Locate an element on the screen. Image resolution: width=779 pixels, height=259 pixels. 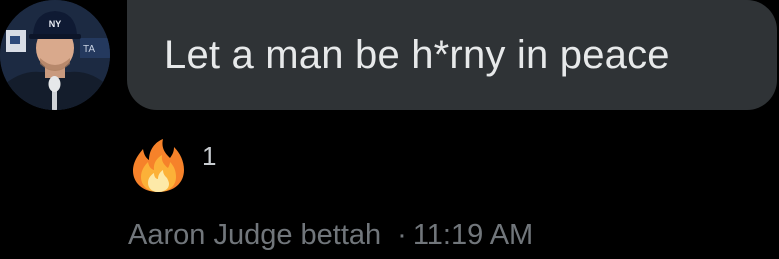
reaction-badge: 1 is located at coordinates (172, 166).